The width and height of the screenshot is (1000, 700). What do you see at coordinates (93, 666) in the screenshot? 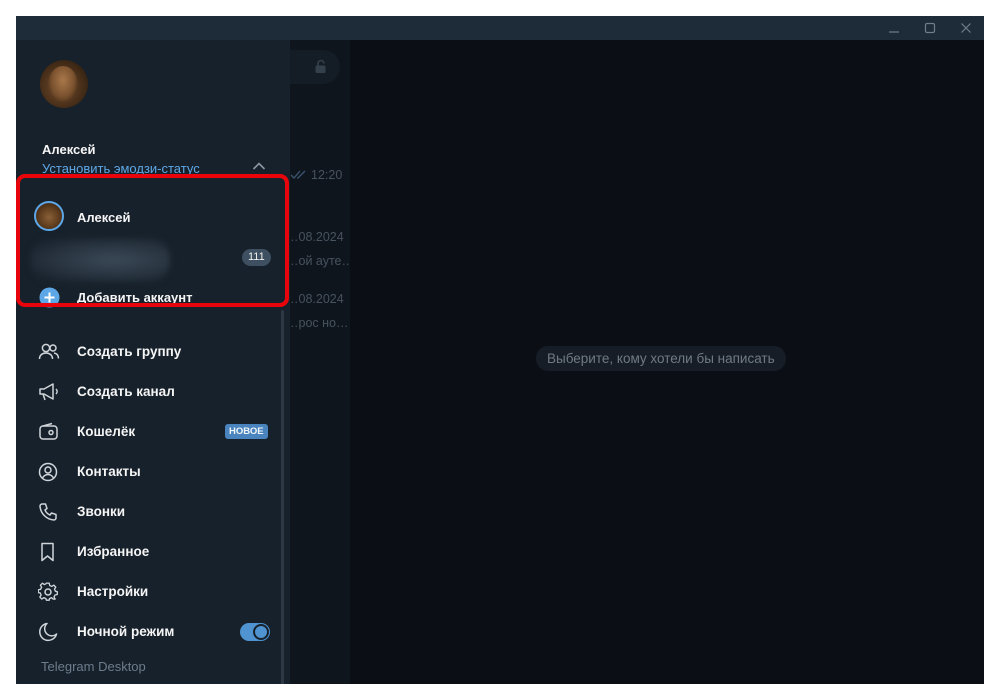
I see `app-name: Telegram Desktop` at bounding box center [93, 666].